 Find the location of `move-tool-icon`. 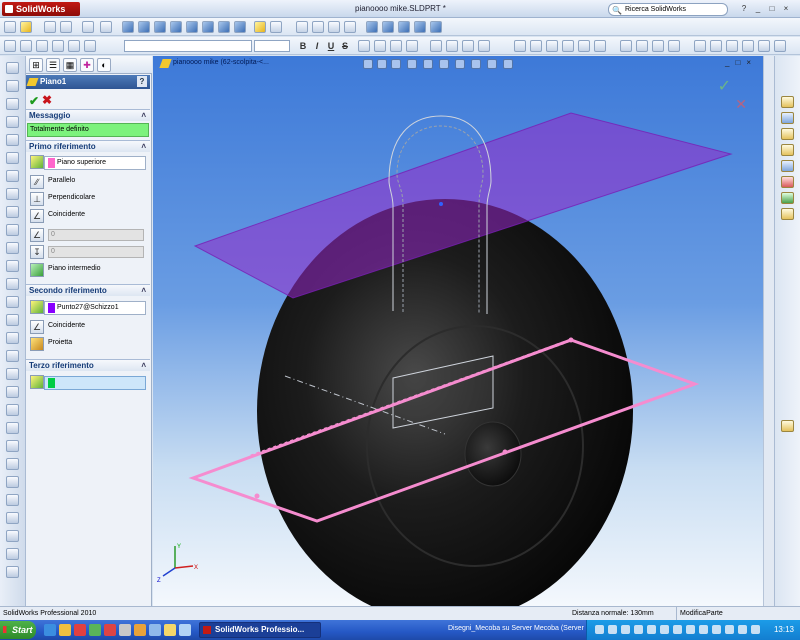

move-tool-icon is located at coordinates (12, 410).